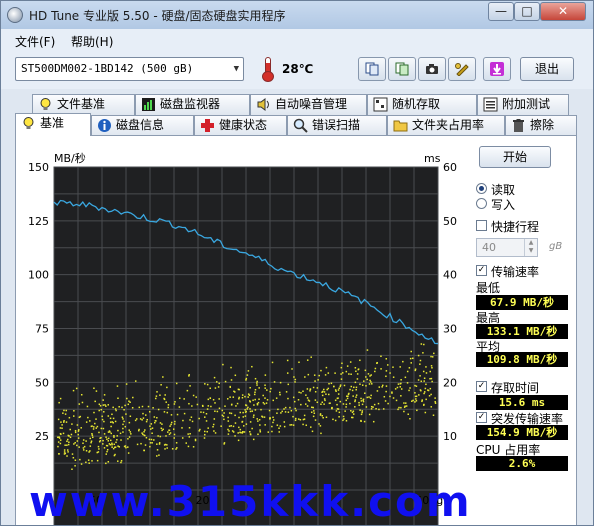 The width and height of the screenshot is (594, 526). Describe the element at coordinates (515, 157) in the screenshot. I see `start-button: 开始` at that location.